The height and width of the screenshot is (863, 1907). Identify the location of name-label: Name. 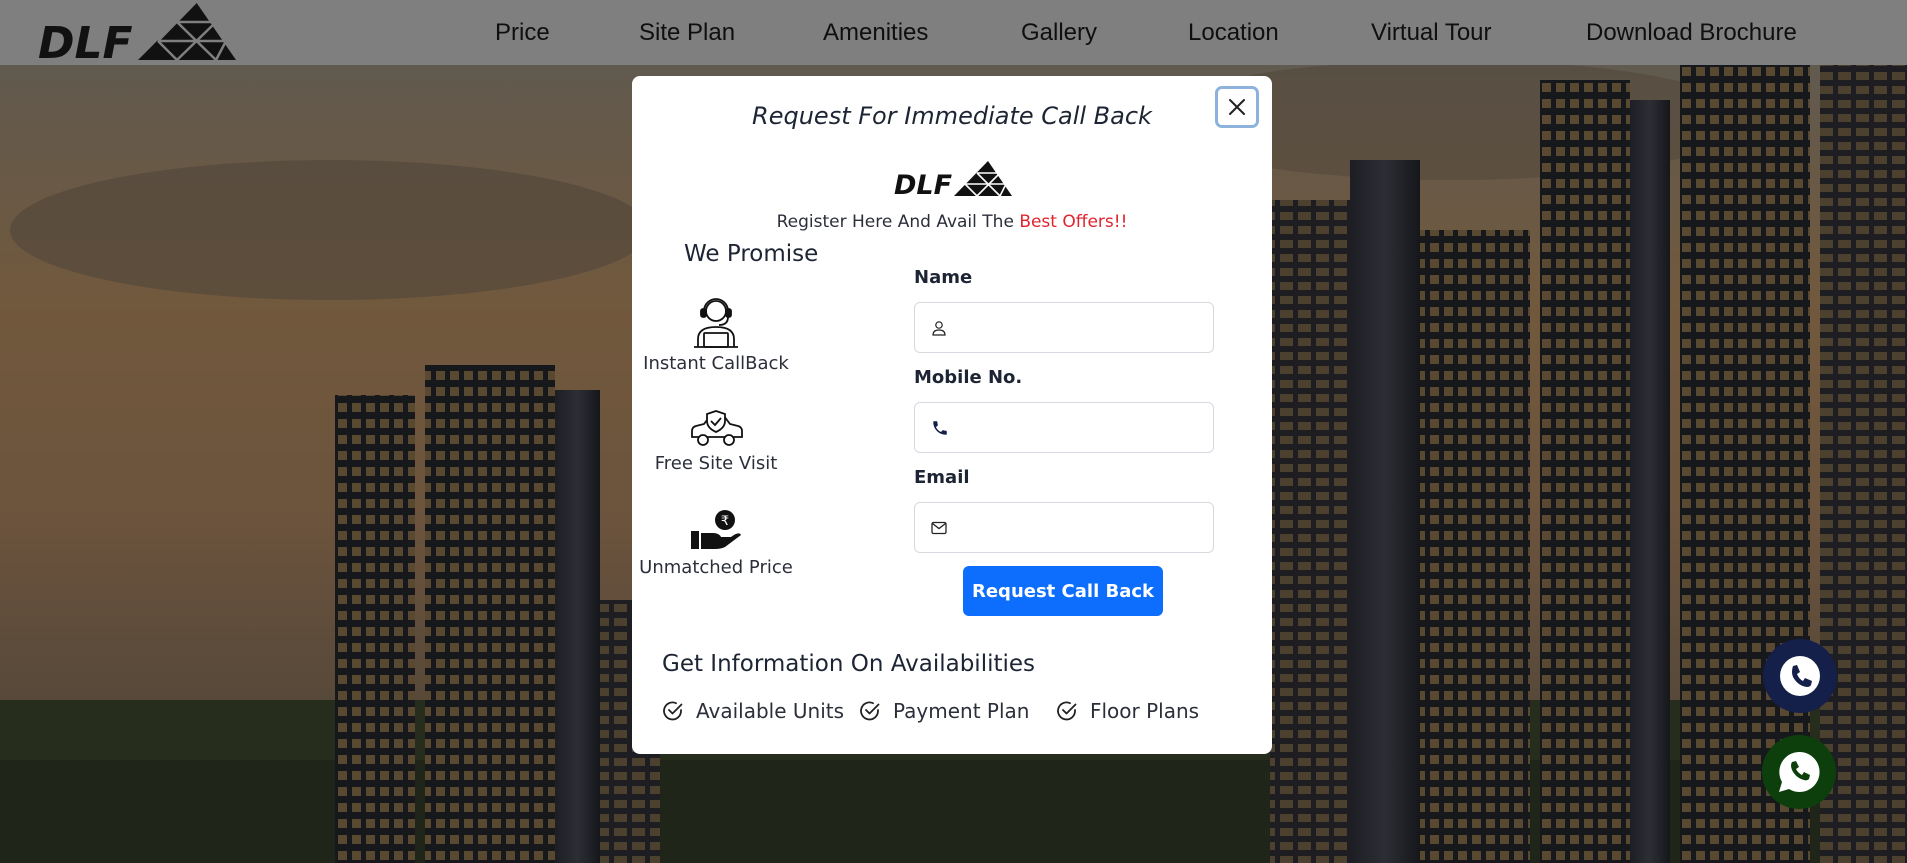
(943, 277).